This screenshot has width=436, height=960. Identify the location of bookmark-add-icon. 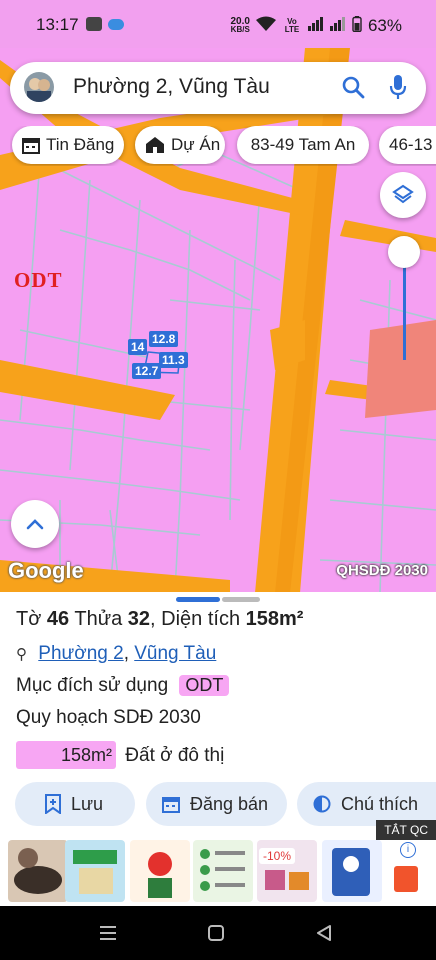
(53, 804).